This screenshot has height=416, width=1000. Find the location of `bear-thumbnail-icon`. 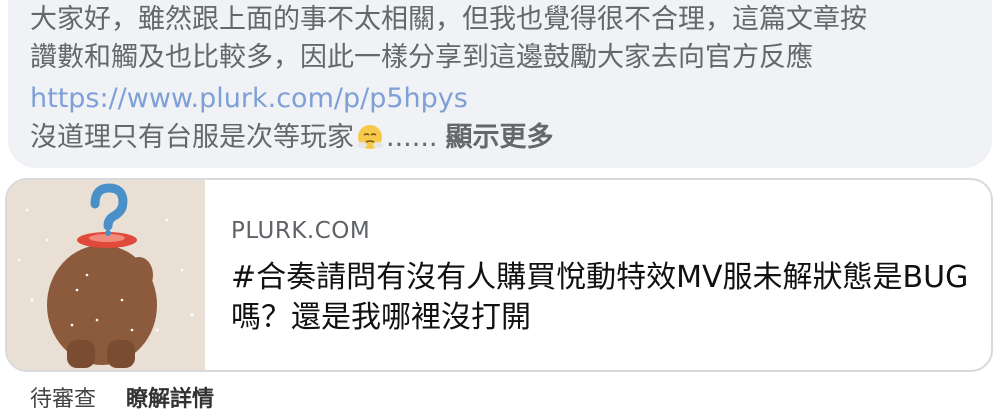

bear-thumbnail-icon is located at coordinates (106, 275).